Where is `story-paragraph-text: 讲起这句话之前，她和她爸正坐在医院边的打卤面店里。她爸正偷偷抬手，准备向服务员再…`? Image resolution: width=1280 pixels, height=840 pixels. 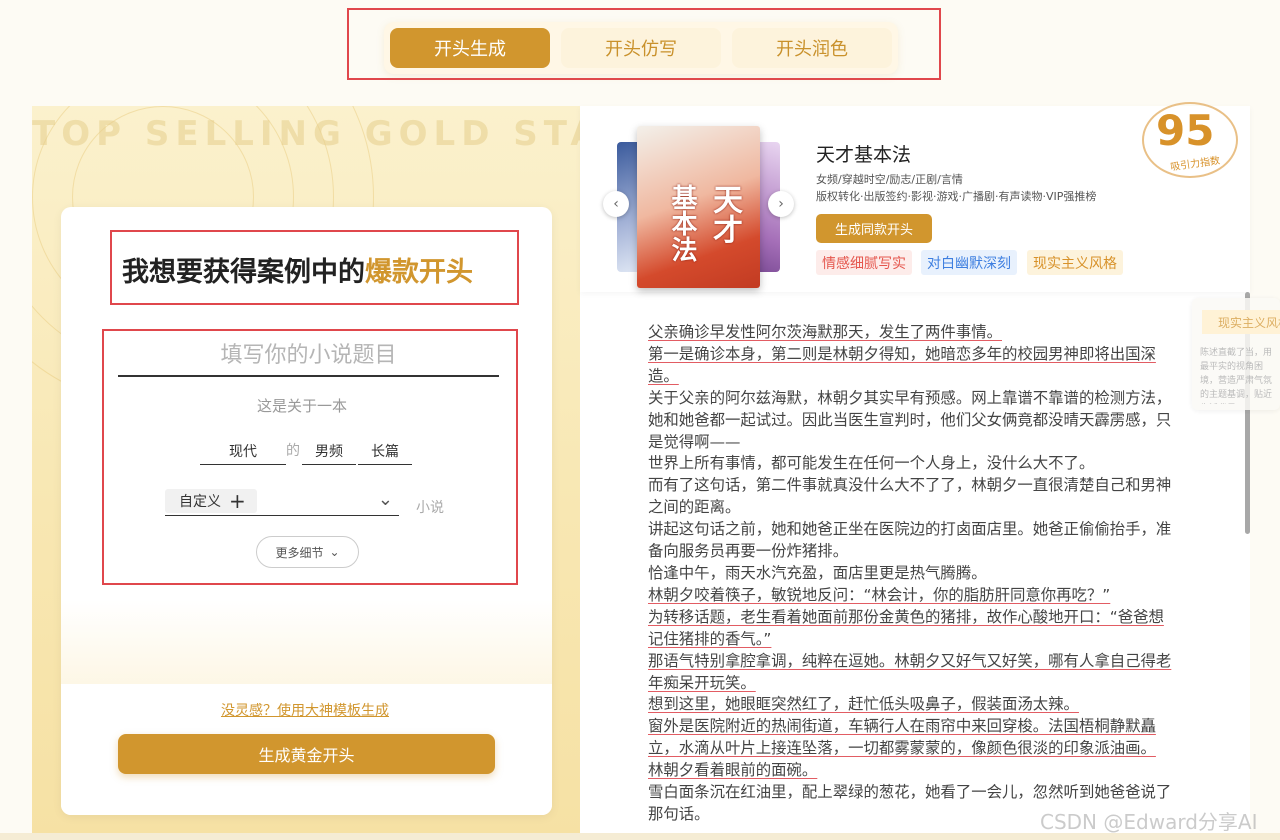
story-paragraph-text: 讲起这句话之前，她和她爸正坐在医院边的打卤面店里。她爸正偷偷抬手，准备向服务员再… is located at coordinates (910, 540).